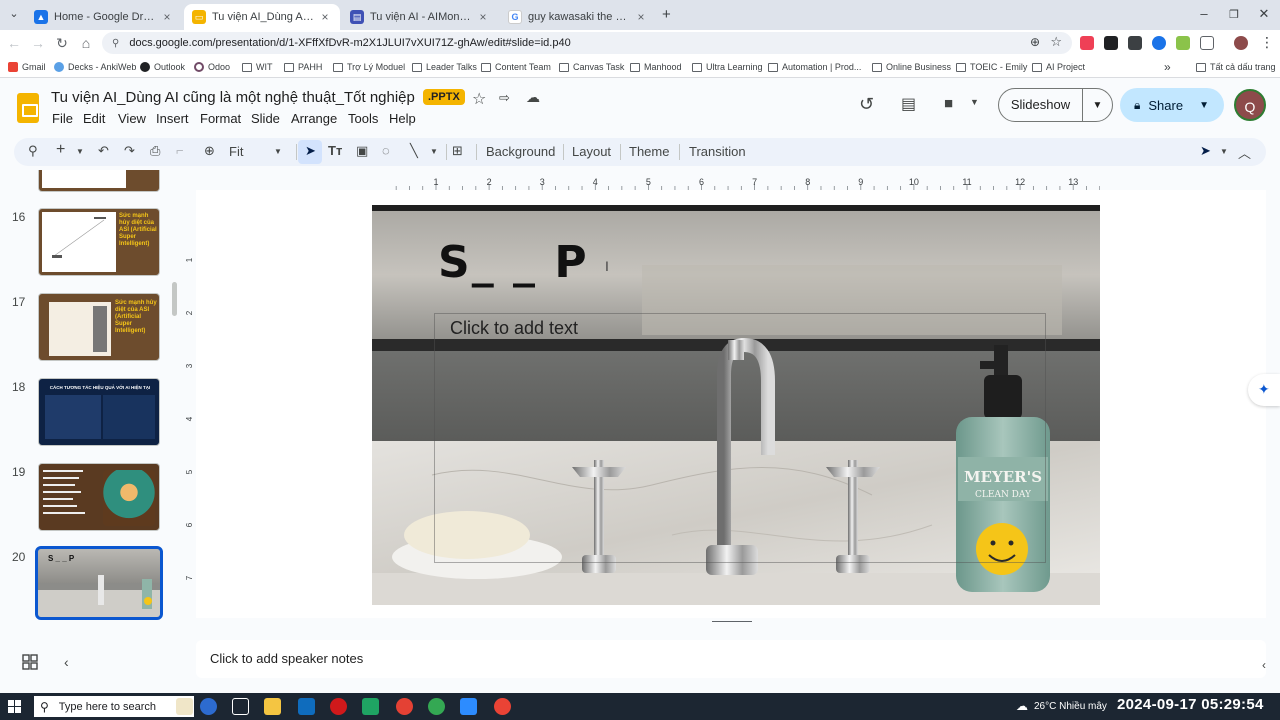 The height and width of the screenshot is (720, 1280). I want to click on bookmark-folder-wit: WIT, so click(257, 67).